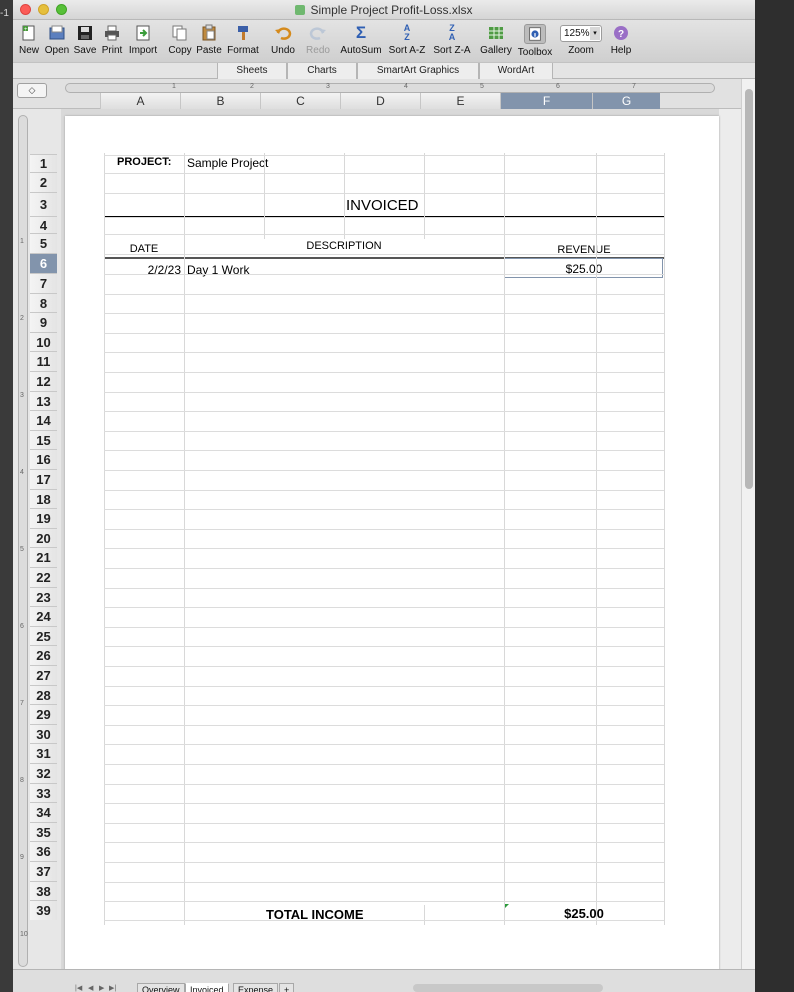 This screenshot has height=992, width=794. I want to click on sort-az-button: AZ Sort A-Z, so click(407, 40).